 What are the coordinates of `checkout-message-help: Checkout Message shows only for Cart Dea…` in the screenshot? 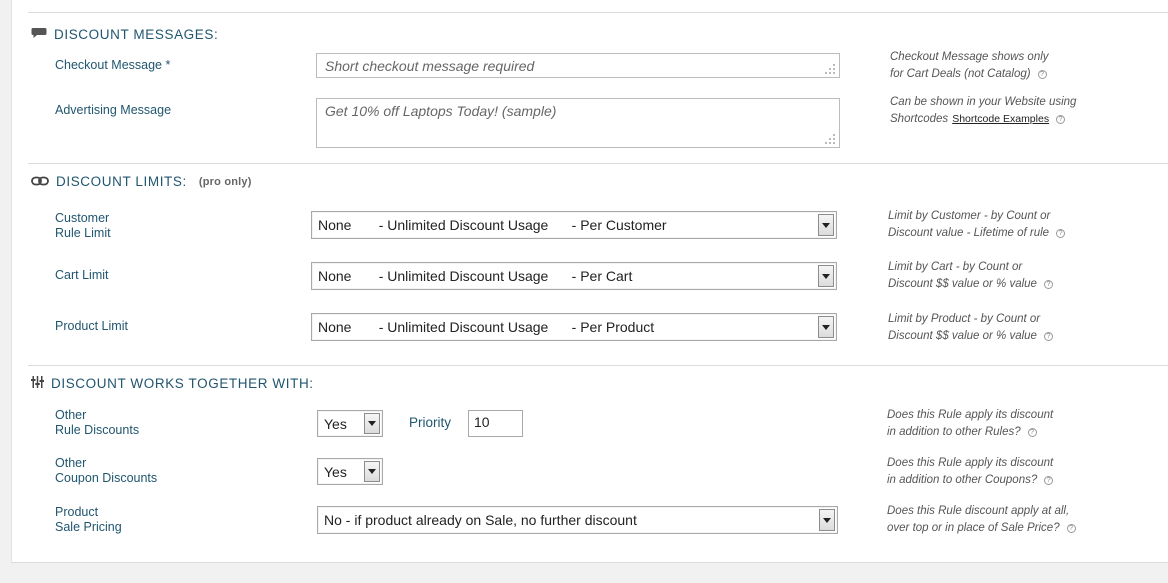 It's located at (969, 65).